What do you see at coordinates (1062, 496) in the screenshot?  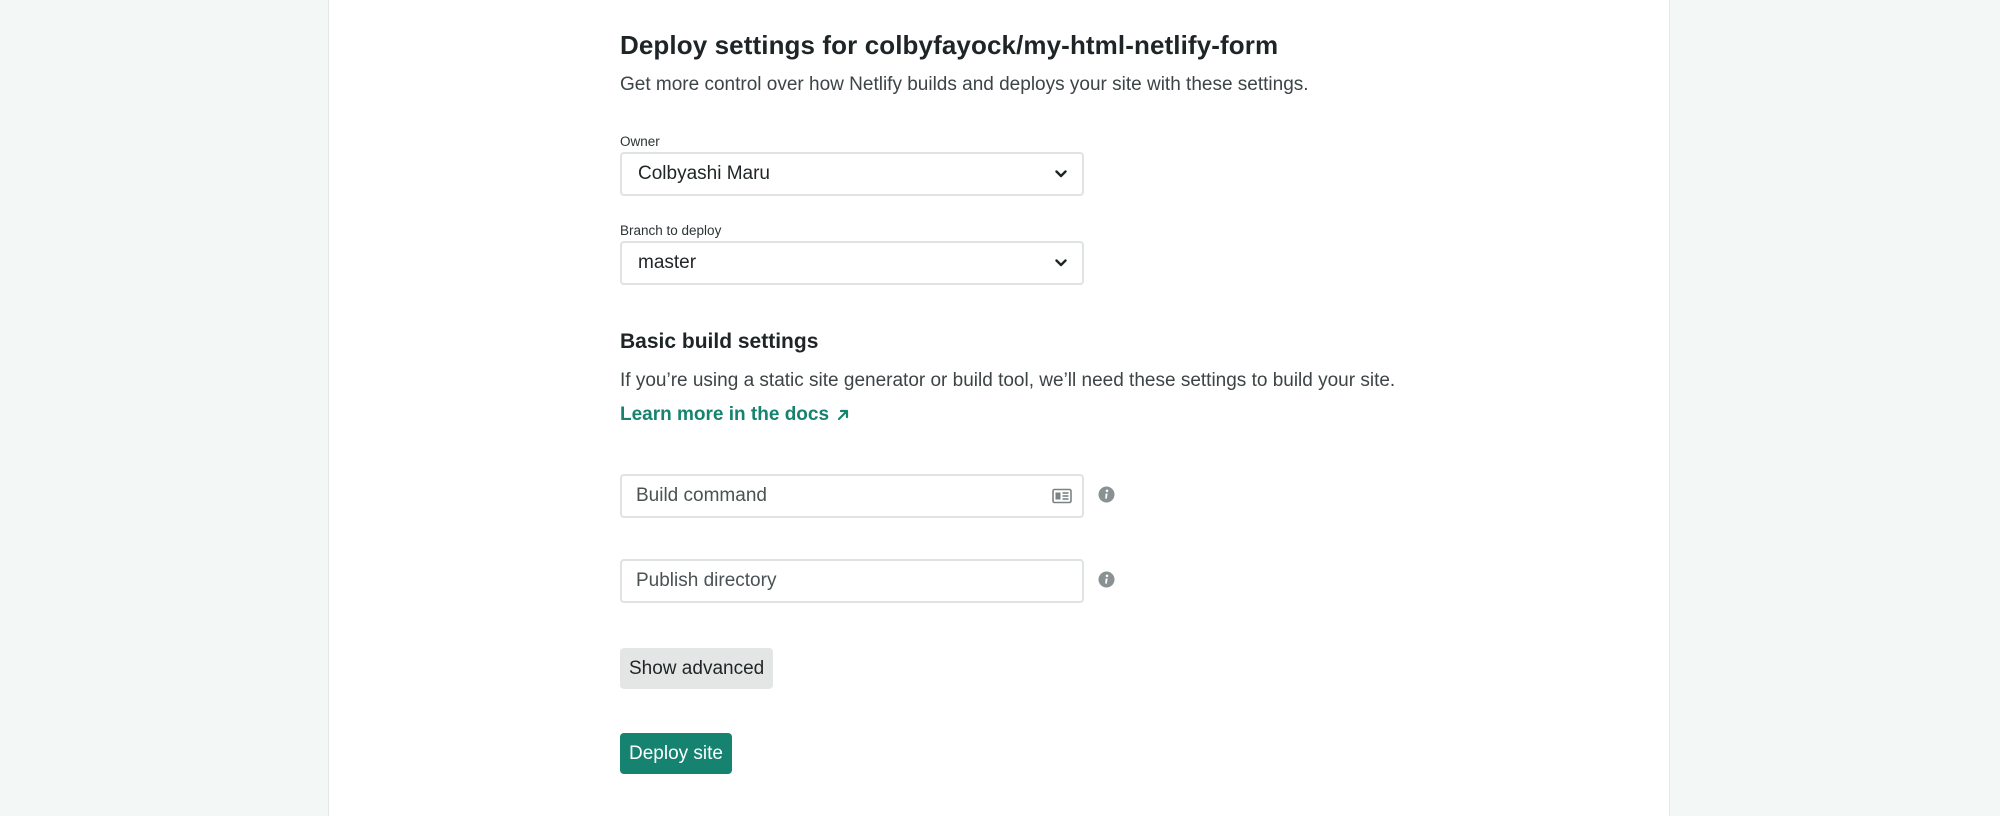 I see `form-card-icon` at bounding box center [1062, 496].